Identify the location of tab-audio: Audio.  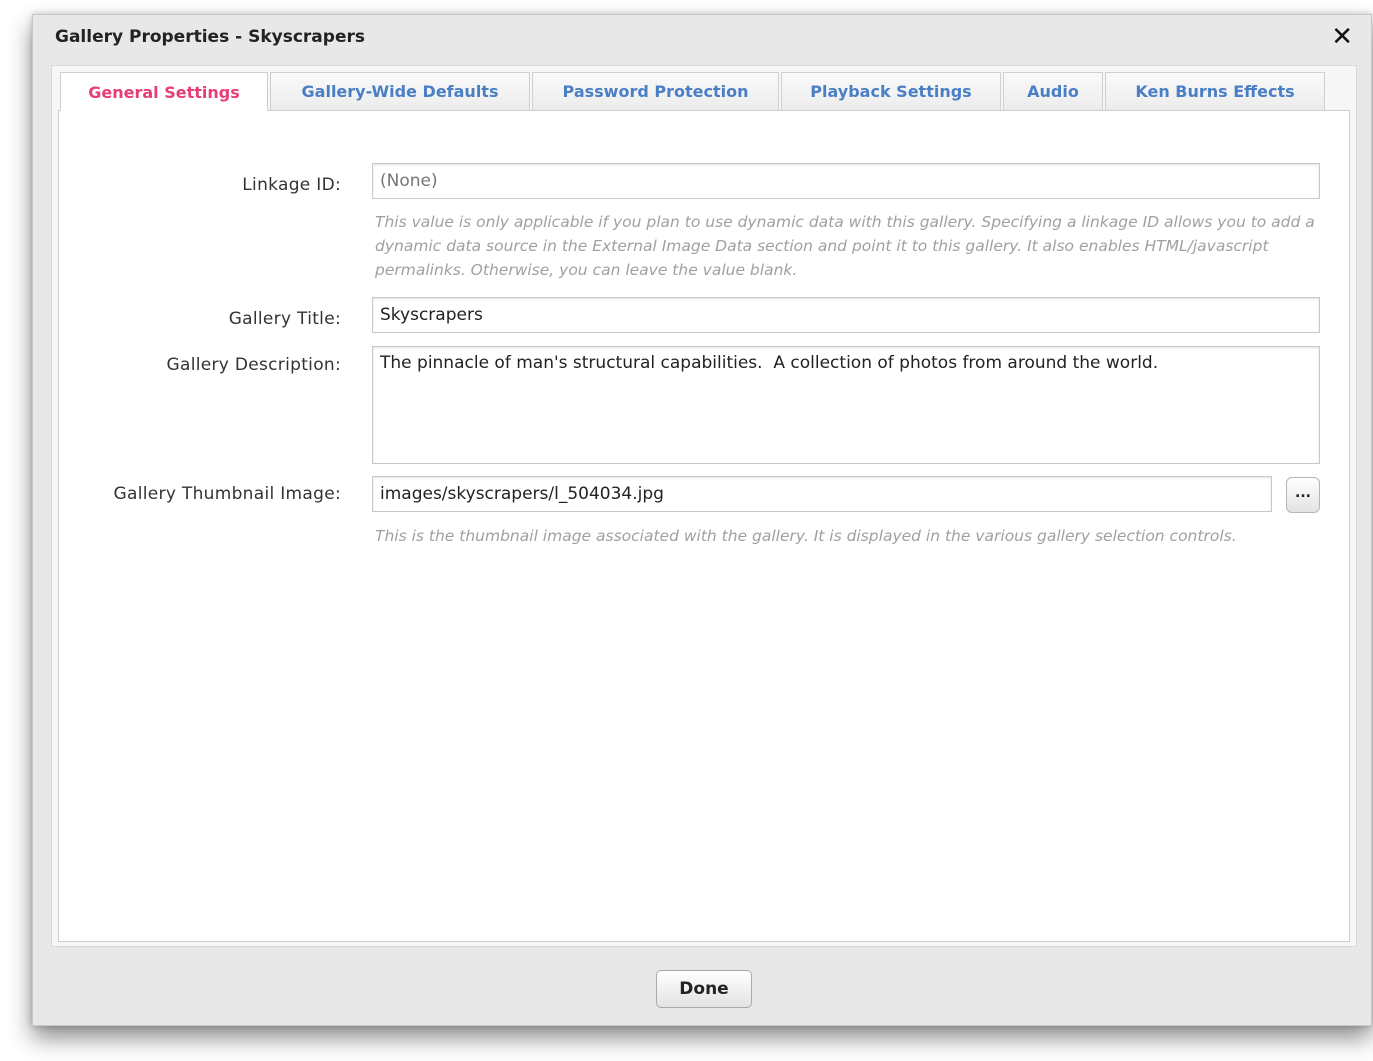
(1053, 91).